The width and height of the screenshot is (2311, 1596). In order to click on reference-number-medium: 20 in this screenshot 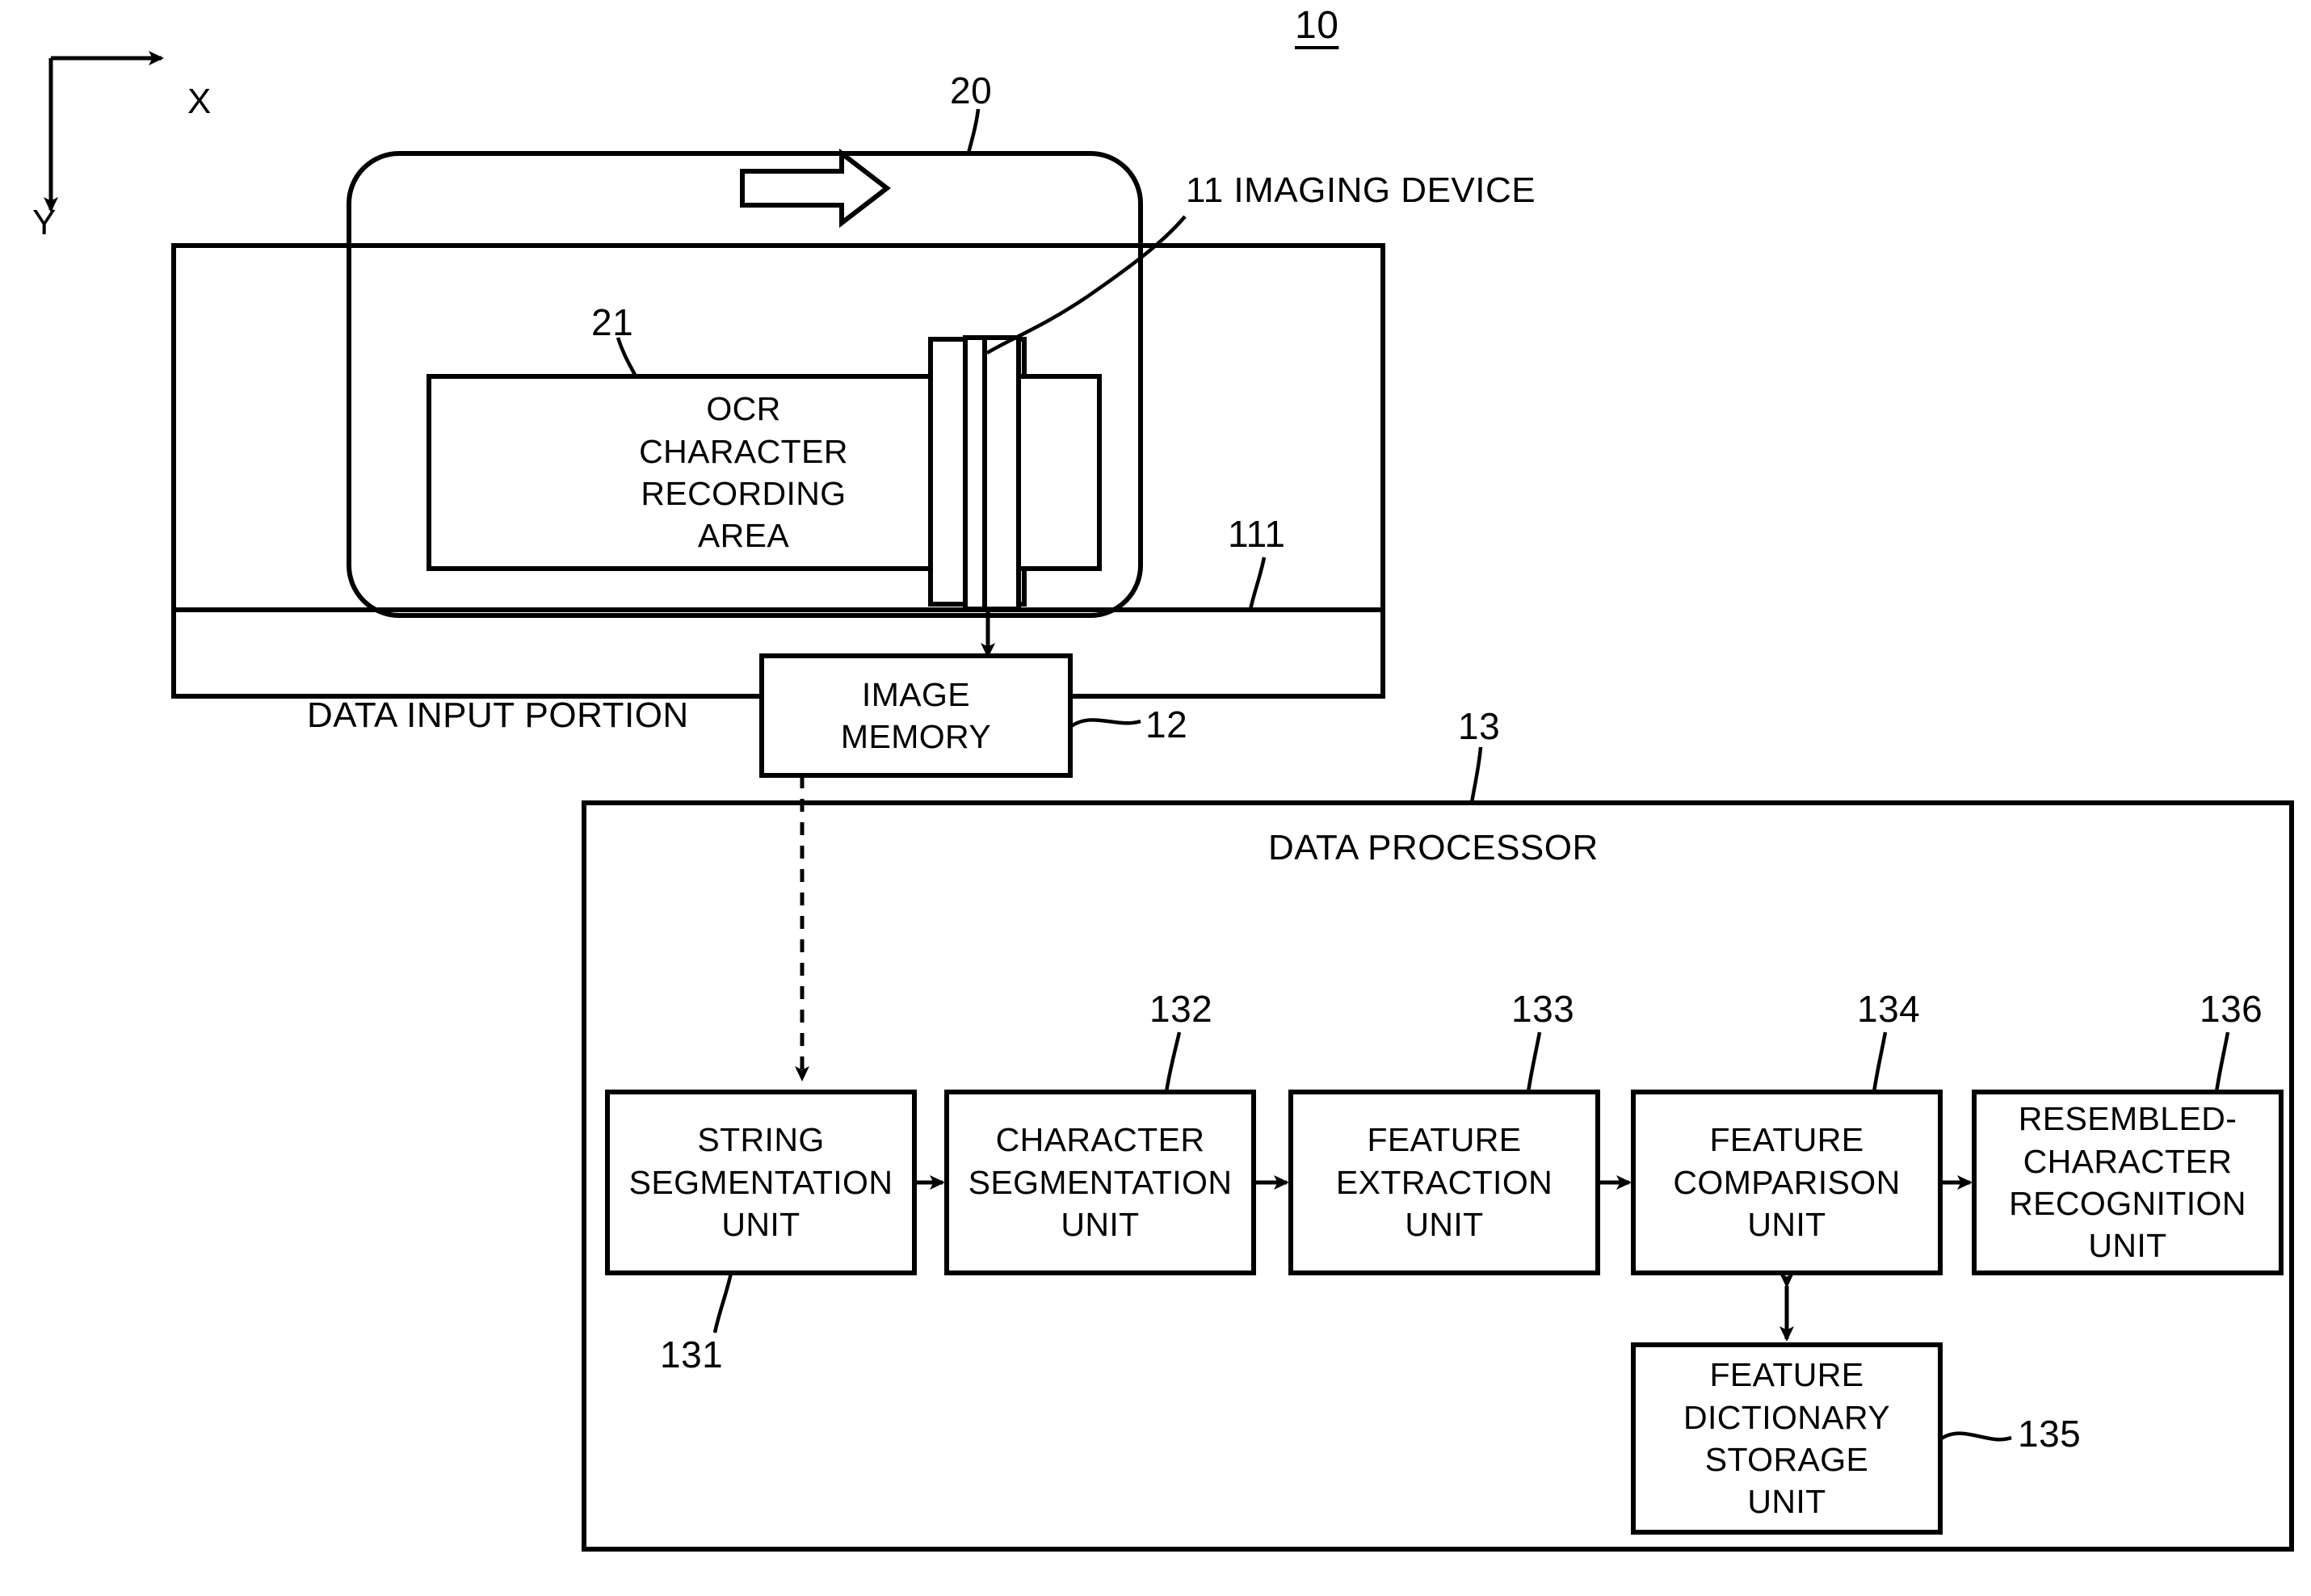, I will do `click(971, 90)`.